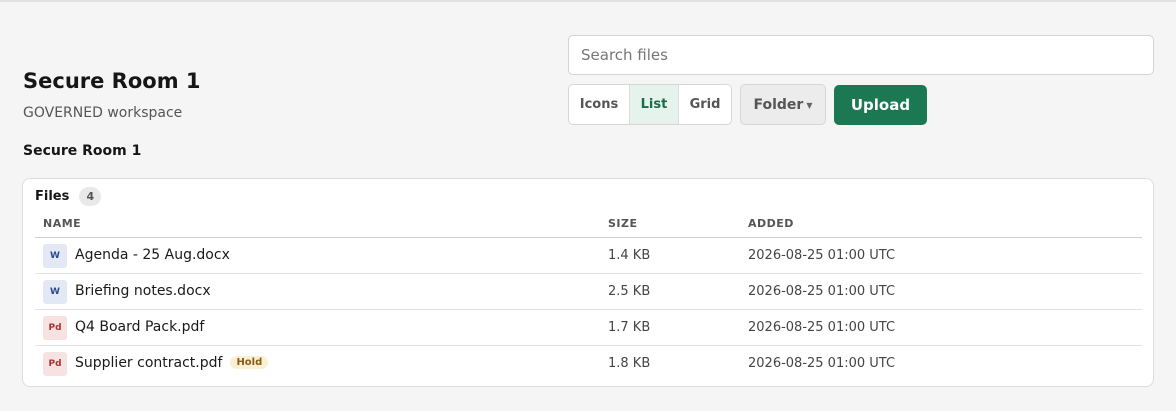 The height and width of the screenshot is (411, 1176). Describe the element at coordinates (654, 104) in the screenshot. I see `view-list-button: List` at that location.